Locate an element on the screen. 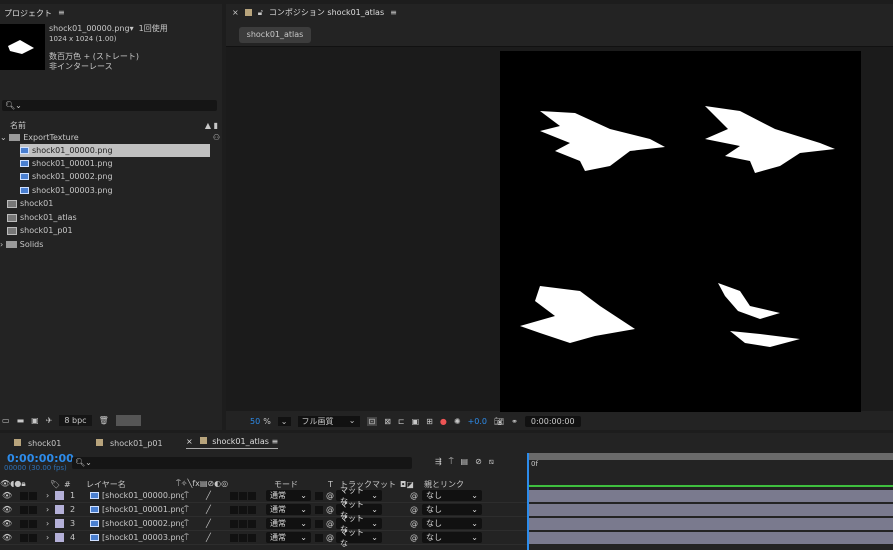  tab-shock01: shock01 is located at coordinates (55, 443).